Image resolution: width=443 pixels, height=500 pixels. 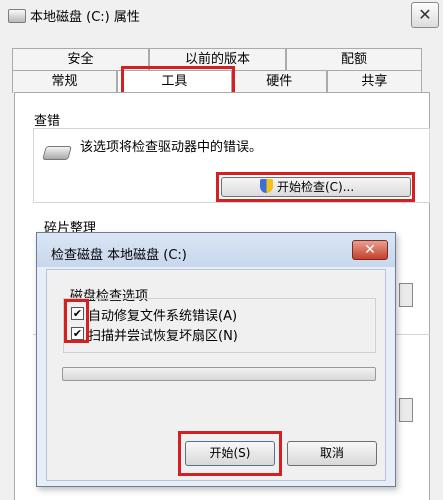 I want to click on hard-drive-icon, so click(x=57, y=153).